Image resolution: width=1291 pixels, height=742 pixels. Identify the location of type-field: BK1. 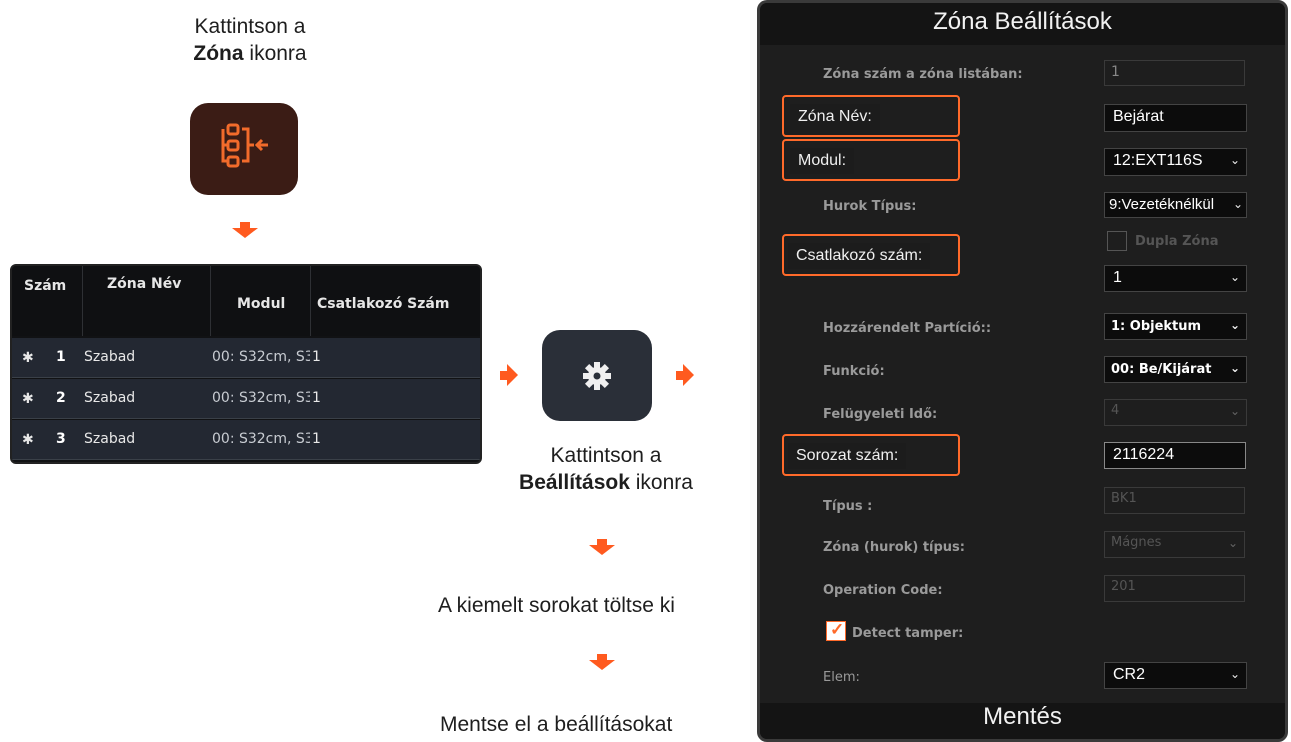
(1174, 500).